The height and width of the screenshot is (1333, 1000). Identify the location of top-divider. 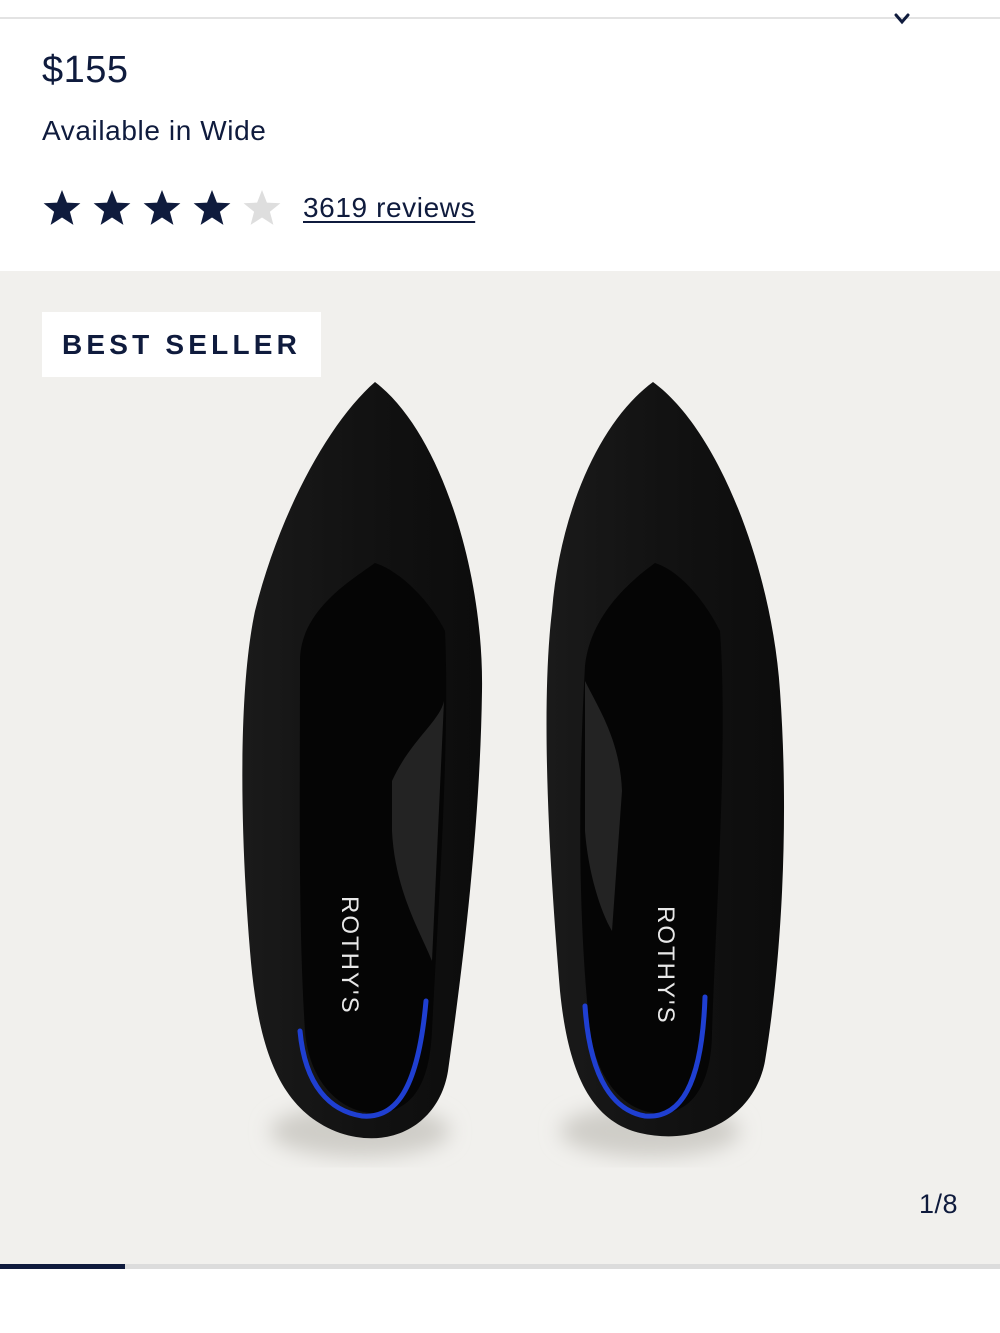
(500, 18).